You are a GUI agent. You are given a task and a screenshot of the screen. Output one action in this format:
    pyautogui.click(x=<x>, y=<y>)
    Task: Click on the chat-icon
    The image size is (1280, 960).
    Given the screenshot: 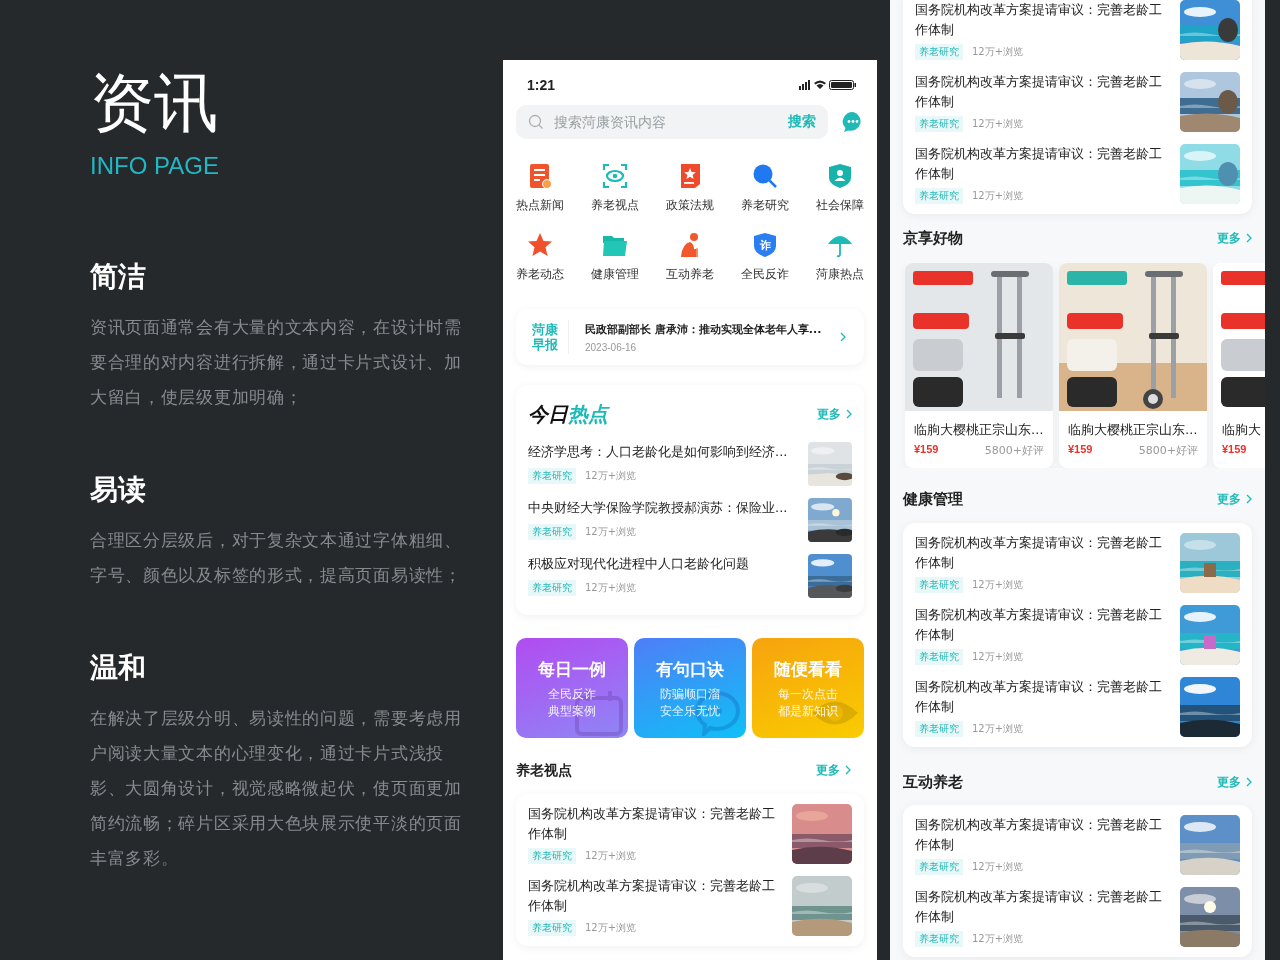 What is the action you would take?
    pyautogui.click(x=853, y=122)
    